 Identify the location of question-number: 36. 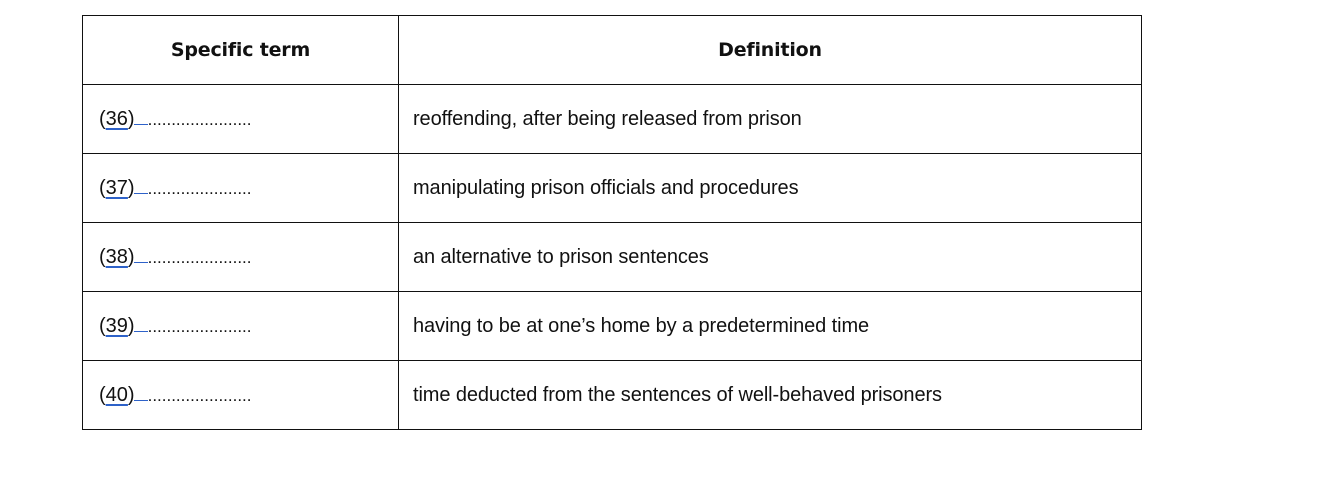
(116, 119).